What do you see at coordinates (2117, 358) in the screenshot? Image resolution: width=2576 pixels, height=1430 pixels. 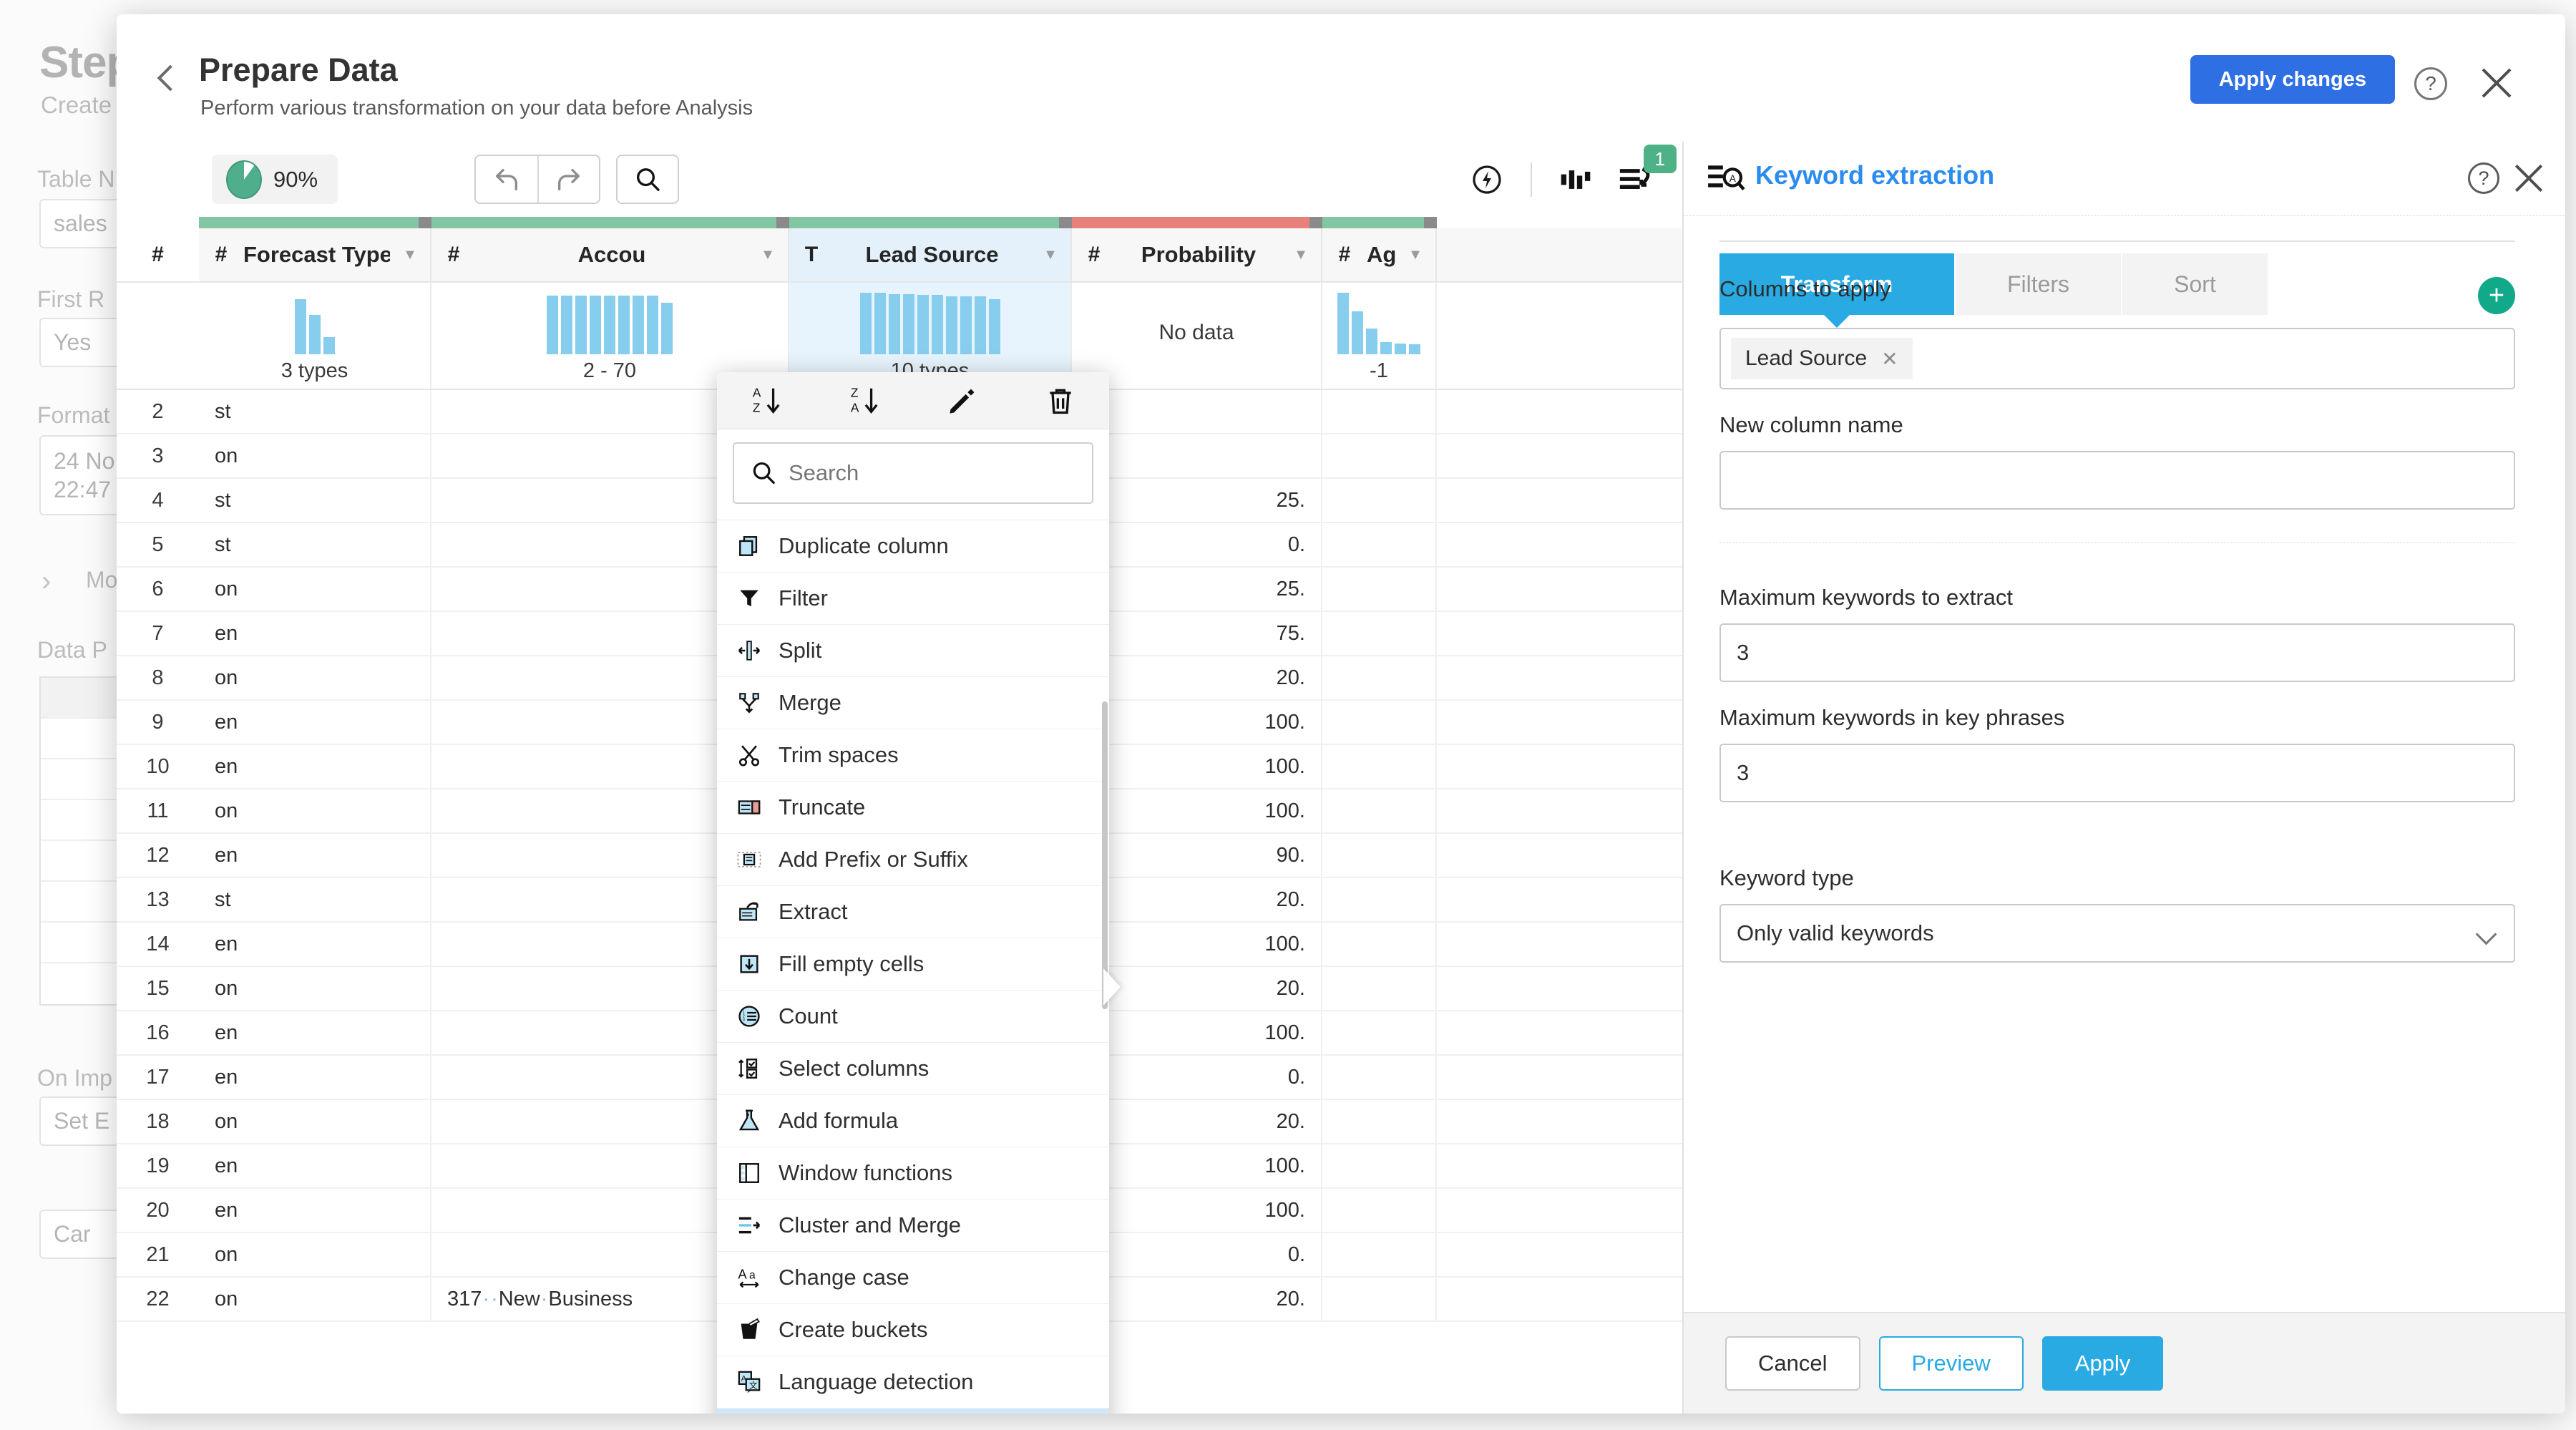 I see `columns-chips-box: Lead Source ✕` at bounding box center [2117, 358].